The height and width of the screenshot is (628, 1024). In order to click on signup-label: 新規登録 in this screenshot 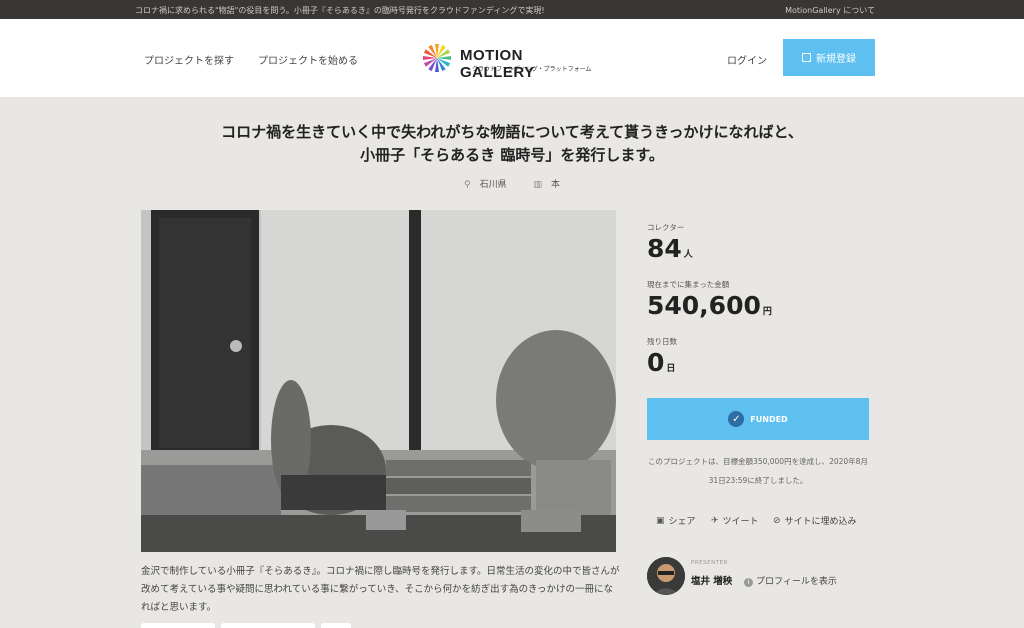, I will do `click(836, 59)`.